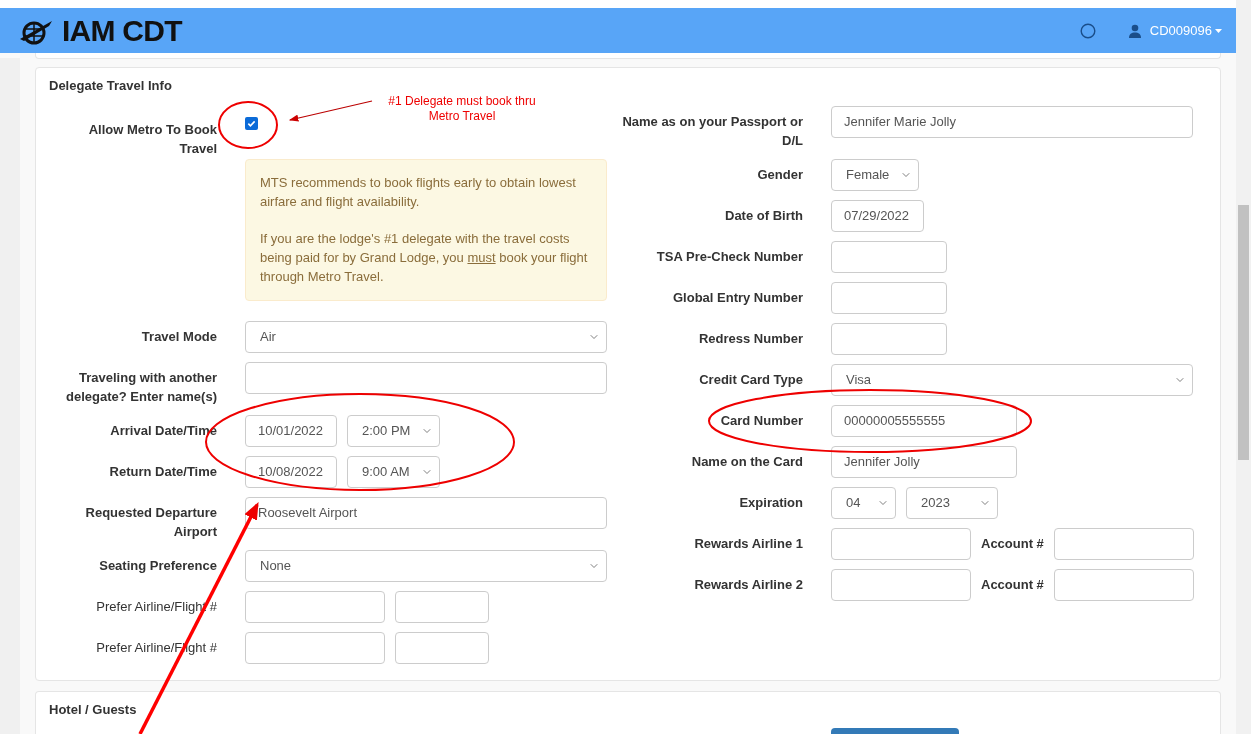 The width and height of the screenshot is (1251, 734). I want to click on input-field: 00000005555555, so click(924, 420).